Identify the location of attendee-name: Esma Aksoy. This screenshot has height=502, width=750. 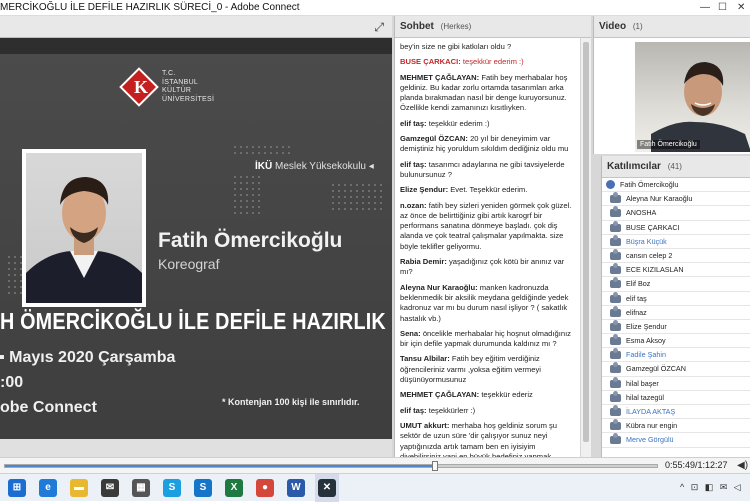
(646, 341).